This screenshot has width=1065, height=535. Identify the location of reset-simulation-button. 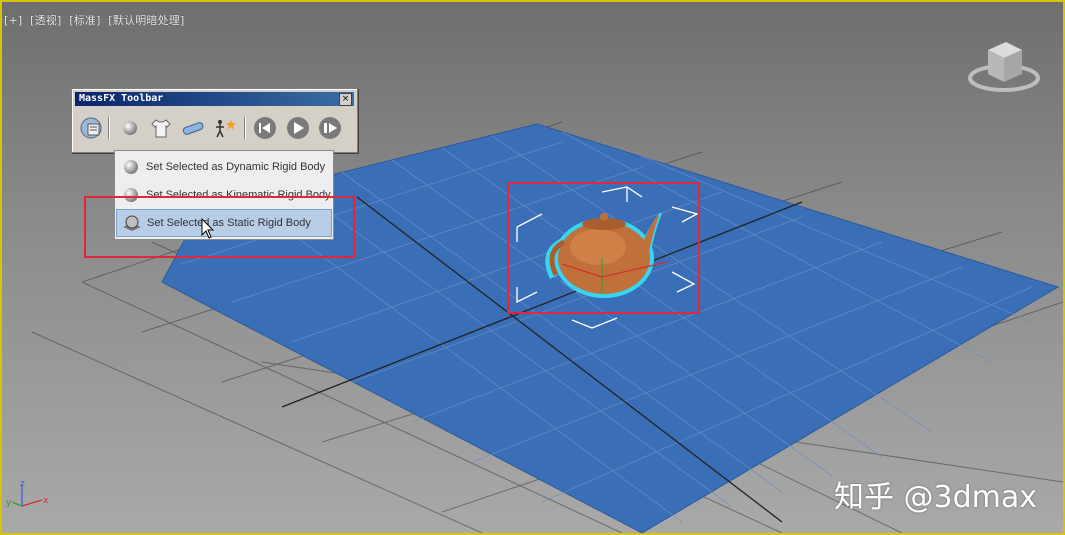
(265, 128).